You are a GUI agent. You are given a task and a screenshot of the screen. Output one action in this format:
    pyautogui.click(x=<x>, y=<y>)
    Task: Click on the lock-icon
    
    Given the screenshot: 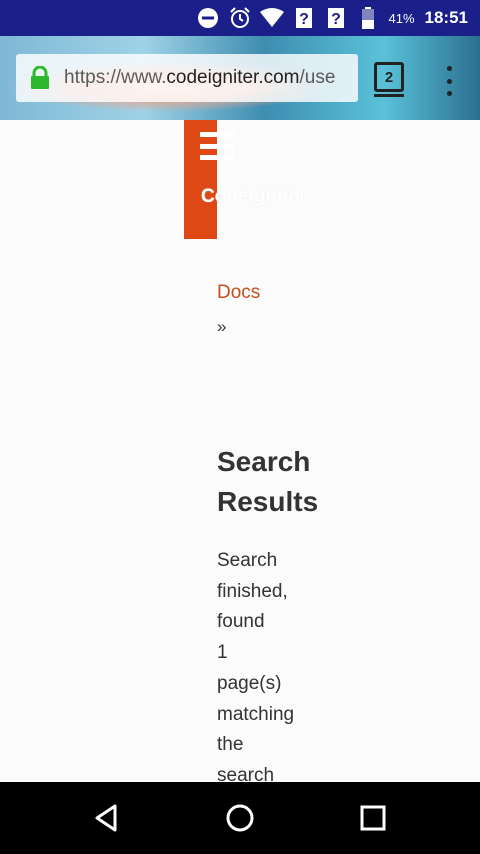 What is the action you would take?
    pyautogui.click(x=40, y=77)
    